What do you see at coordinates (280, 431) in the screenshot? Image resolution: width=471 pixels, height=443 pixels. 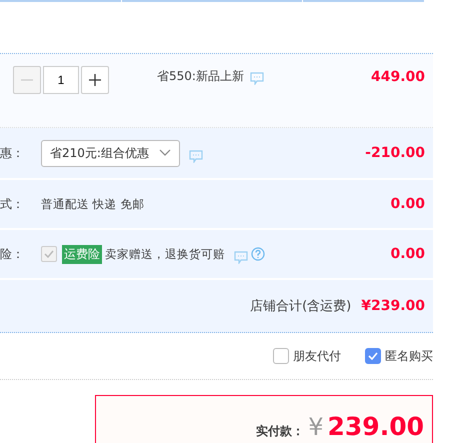 I see `payment-label: 实付款：` at bounding box center [280, 431].